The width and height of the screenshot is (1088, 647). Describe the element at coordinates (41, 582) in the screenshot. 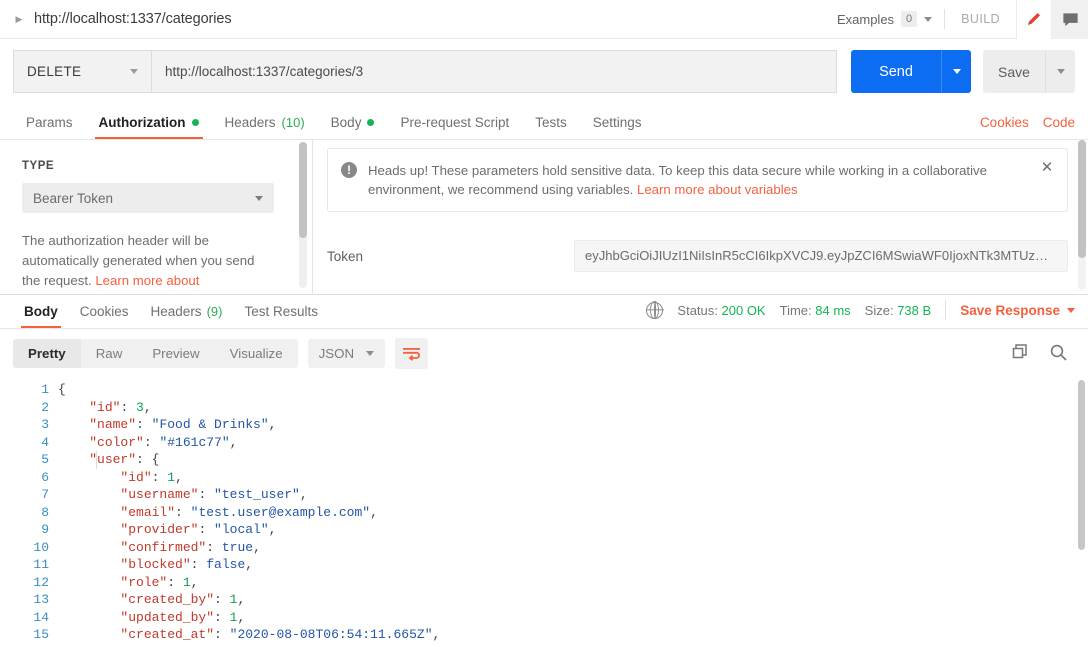

I see `line-number: 12` at that location.